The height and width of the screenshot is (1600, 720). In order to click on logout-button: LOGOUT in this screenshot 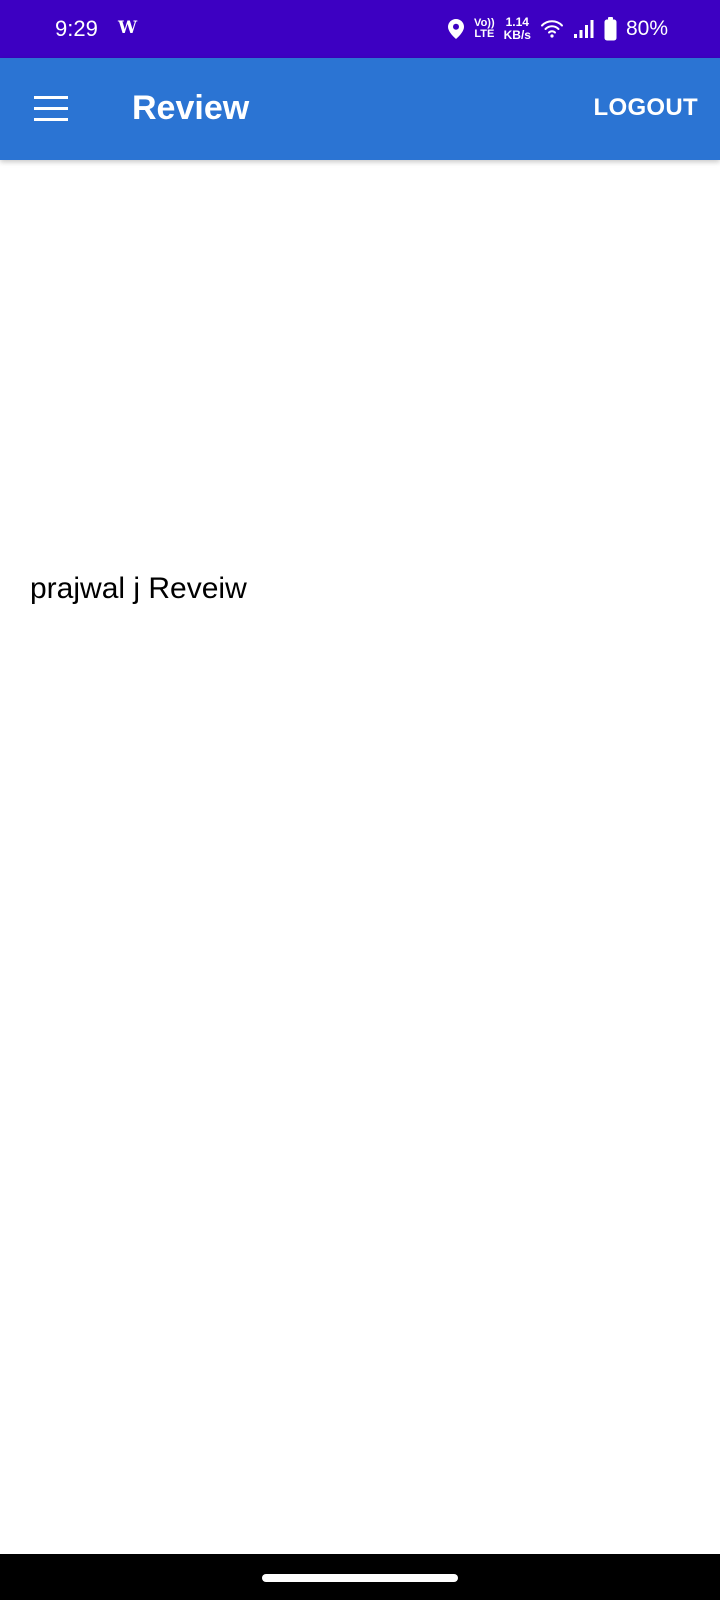, I will do `click(646, 108)`.